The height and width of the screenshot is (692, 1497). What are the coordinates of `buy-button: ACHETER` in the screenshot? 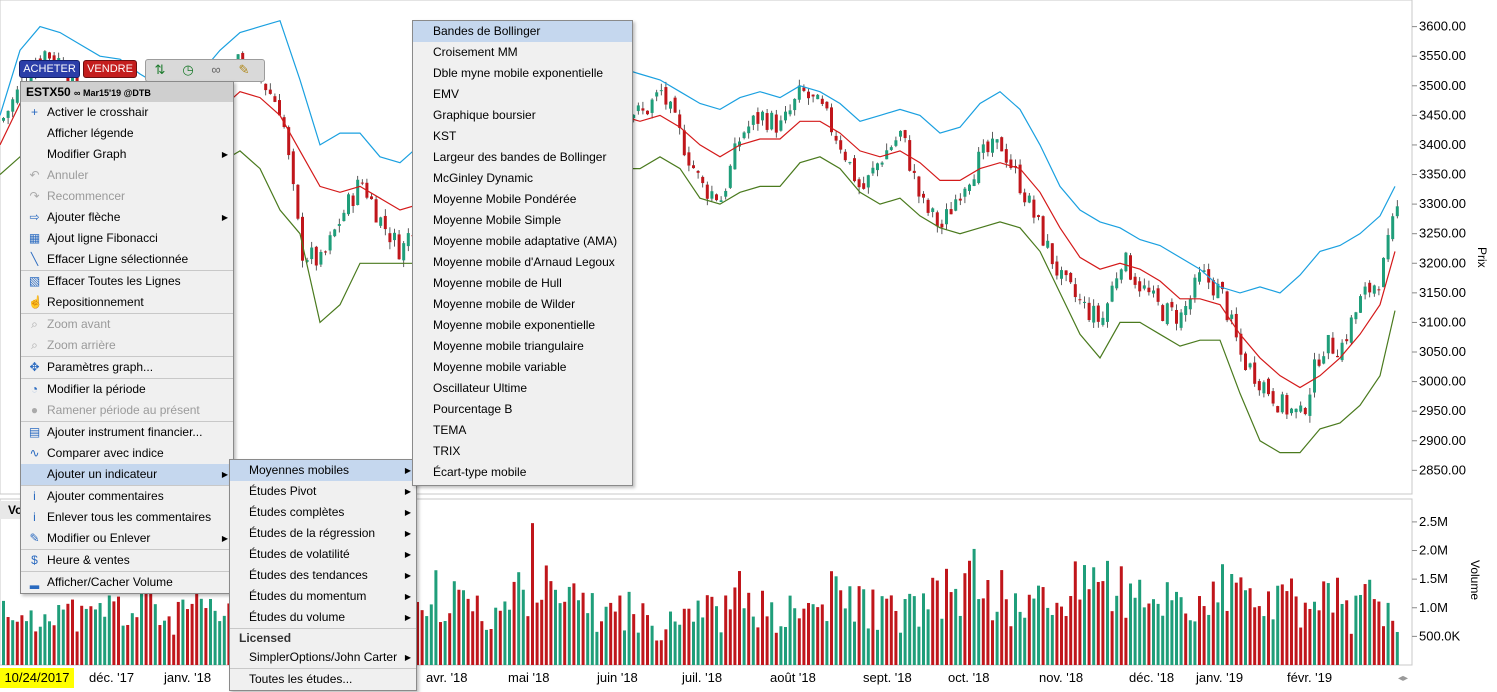 It's located at (49, 69).